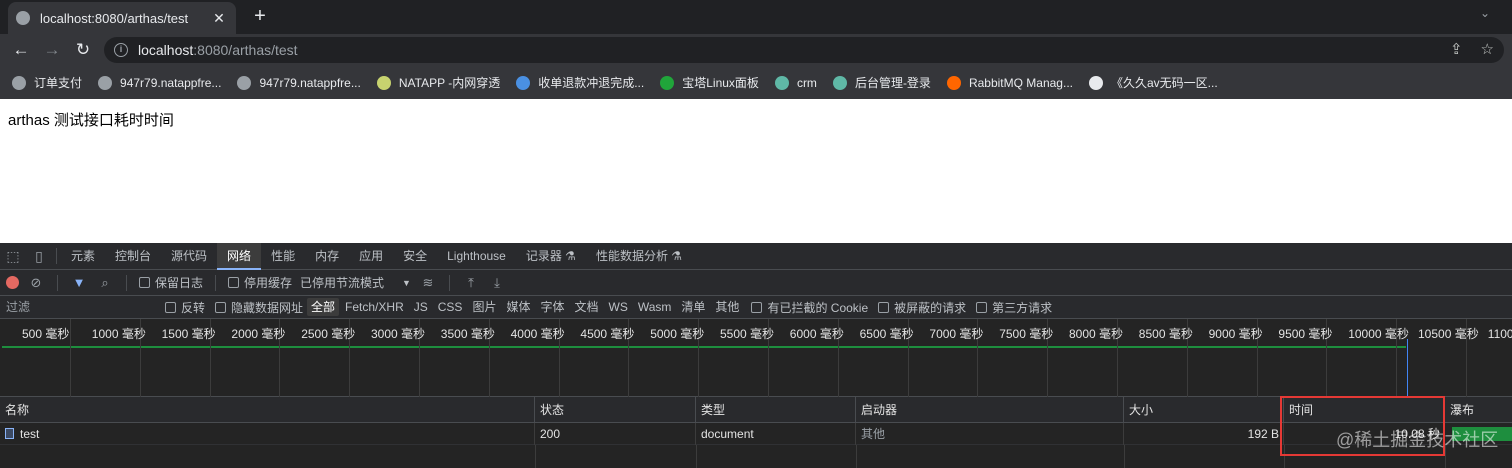  What do you see at coordinates (990, 434) in the screenshot?
I see `request-initiator: 其他` at bounding box center [990, 434].